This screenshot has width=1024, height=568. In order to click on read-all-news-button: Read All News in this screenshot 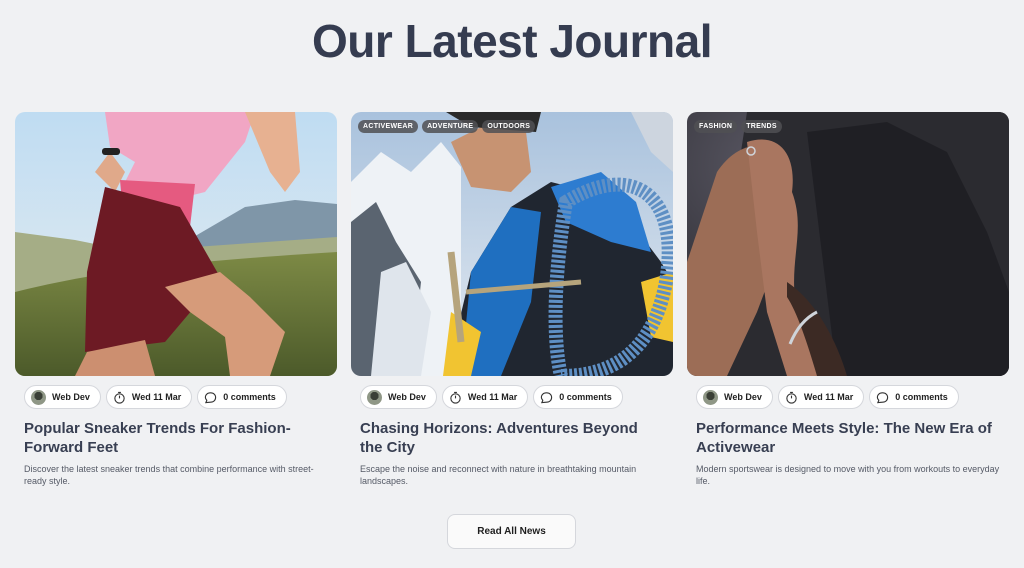, I will do `click(511, 531)`.